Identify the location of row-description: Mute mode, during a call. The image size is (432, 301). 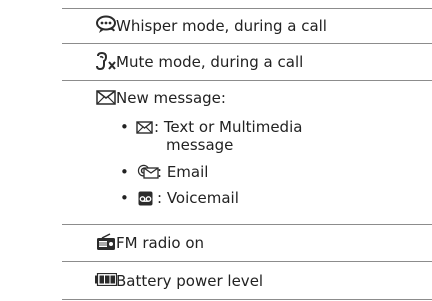
(210, 62).